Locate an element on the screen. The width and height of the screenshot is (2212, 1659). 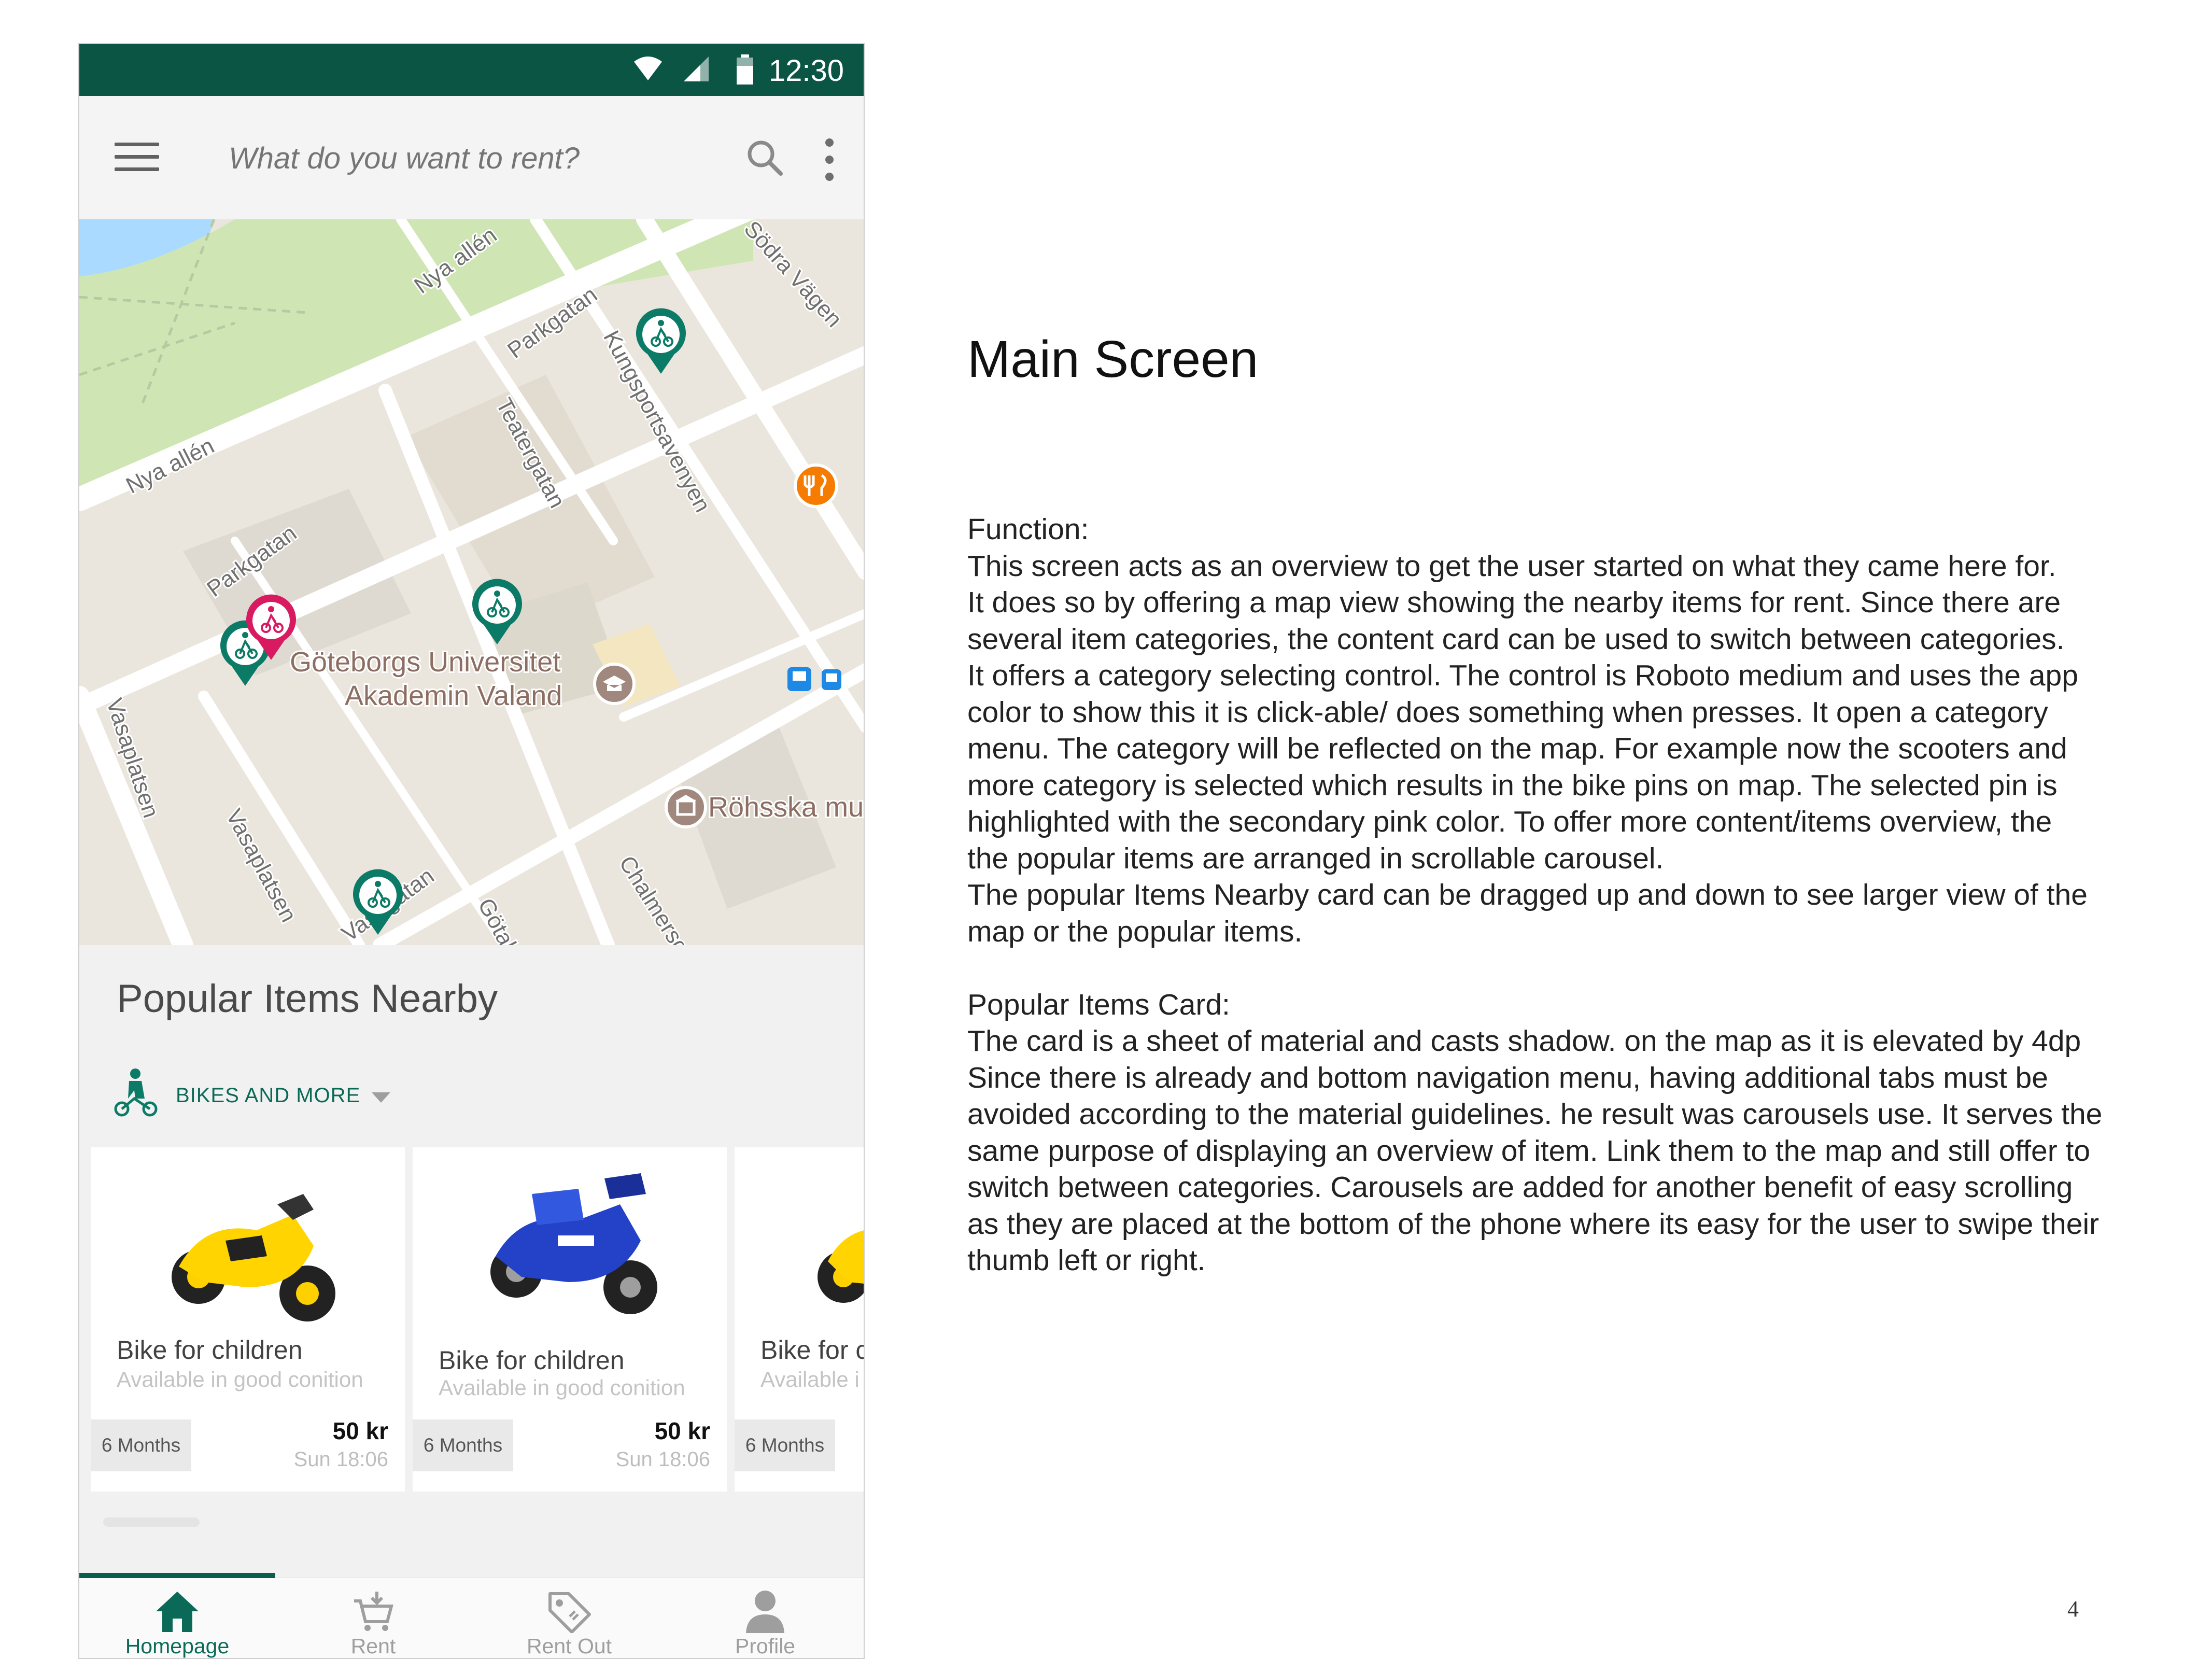
restaurant-icon is located at coordinates (816, 485).